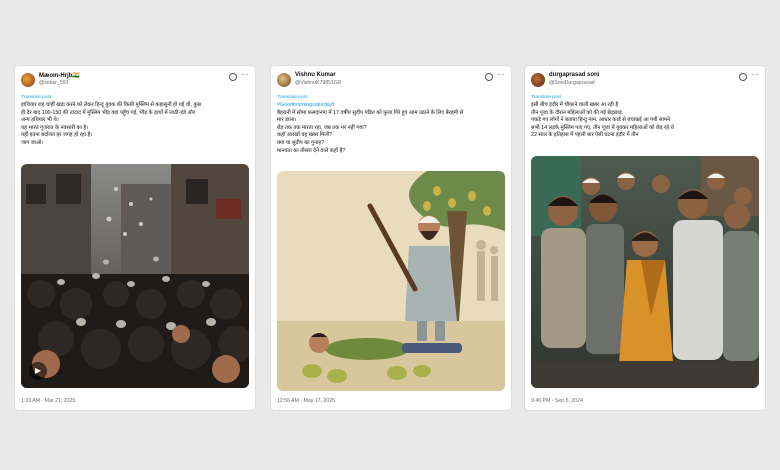  What do you see at coordinates (315, 75) in the screenshot?
I see `username: Vishnu Kumar` at bounding box center [315, 75].